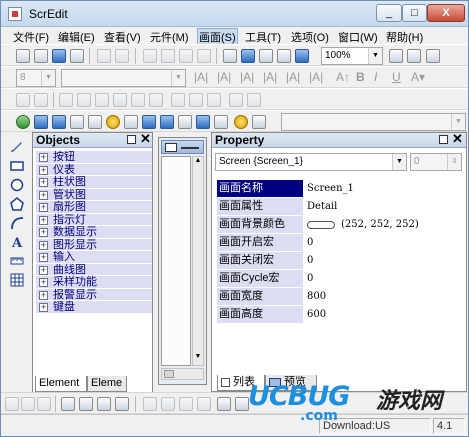  Describe the element at coordinates (182, 374) in the screenshot. I see `horizontal-scrollbar` at that location.